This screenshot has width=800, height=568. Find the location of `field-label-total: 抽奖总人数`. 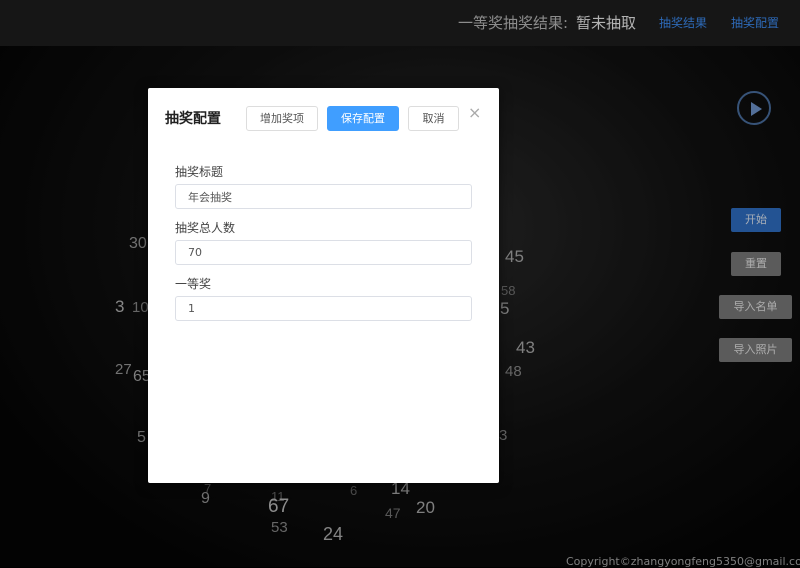

field-label-total: 抽奖总人数 is located at coordinates (205, 228).